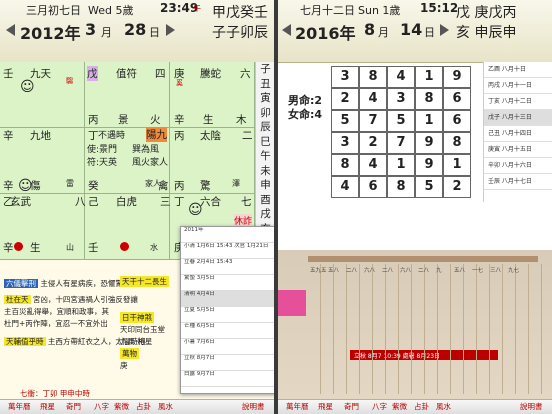  What do you see at coordinates (227, 251) in the screenshot?
I see `popup-row: 小清 1月6日 15:43 次官 1月21日` at bounding box center [227, 251].